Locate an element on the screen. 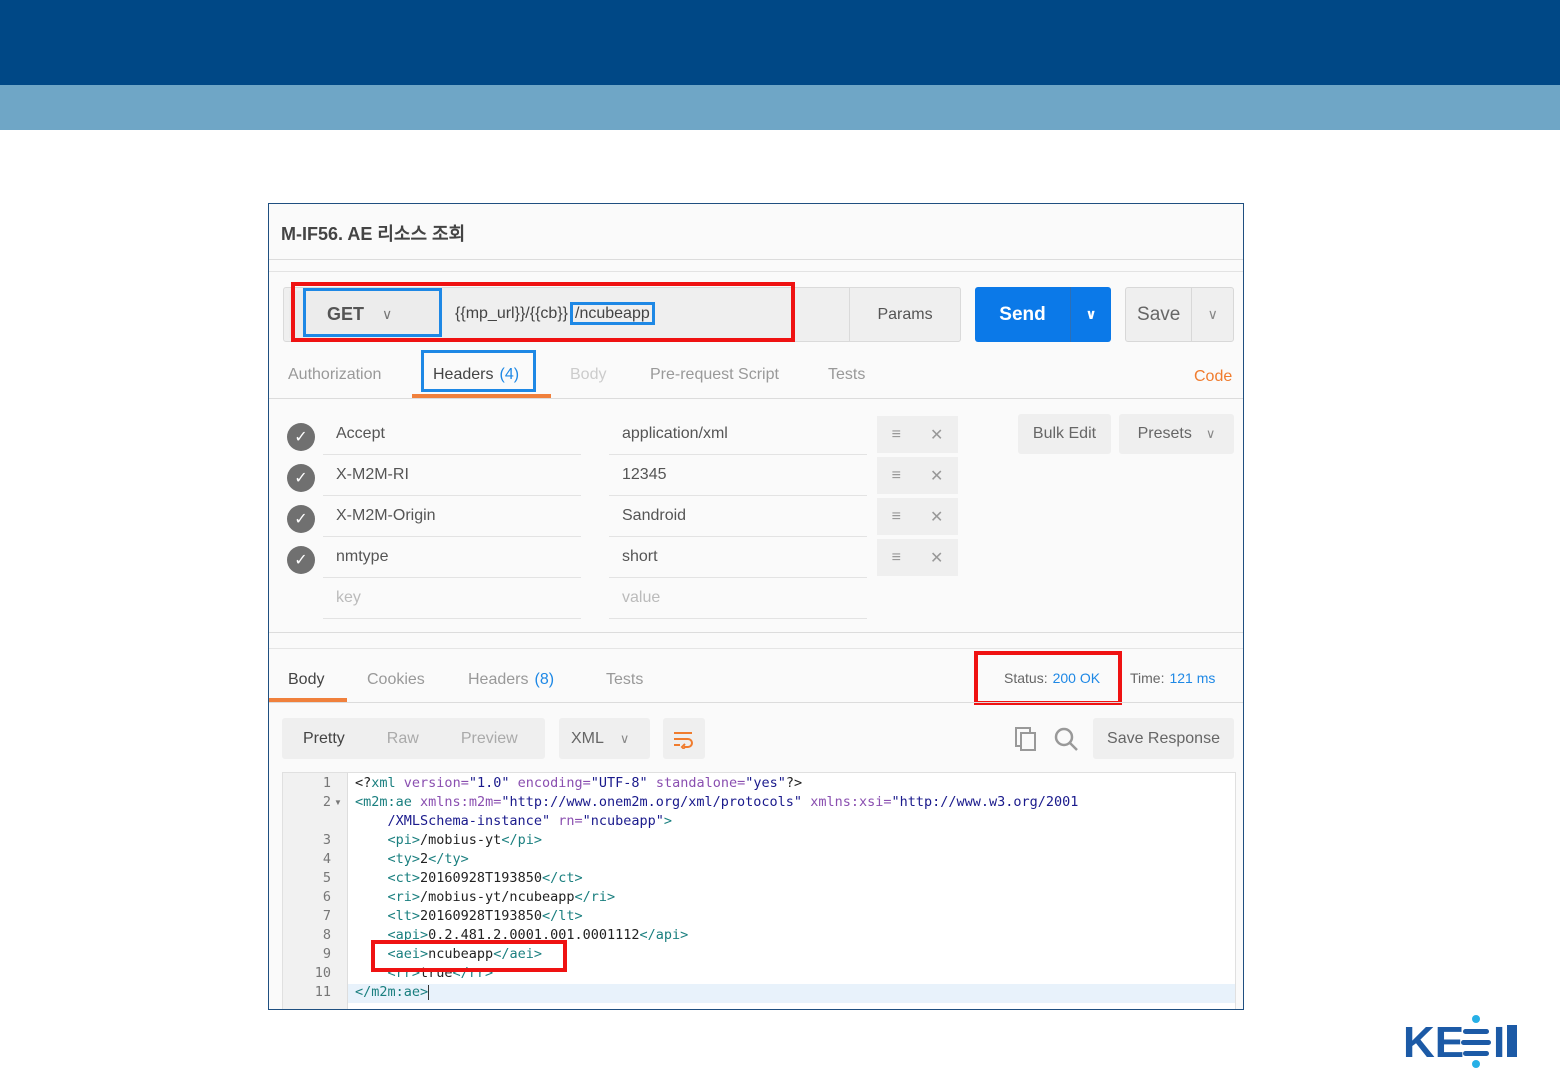 The height and width of the screenshot is (1080, 1560). tab-authorization: Authorization is located at coordinates (334, 375).